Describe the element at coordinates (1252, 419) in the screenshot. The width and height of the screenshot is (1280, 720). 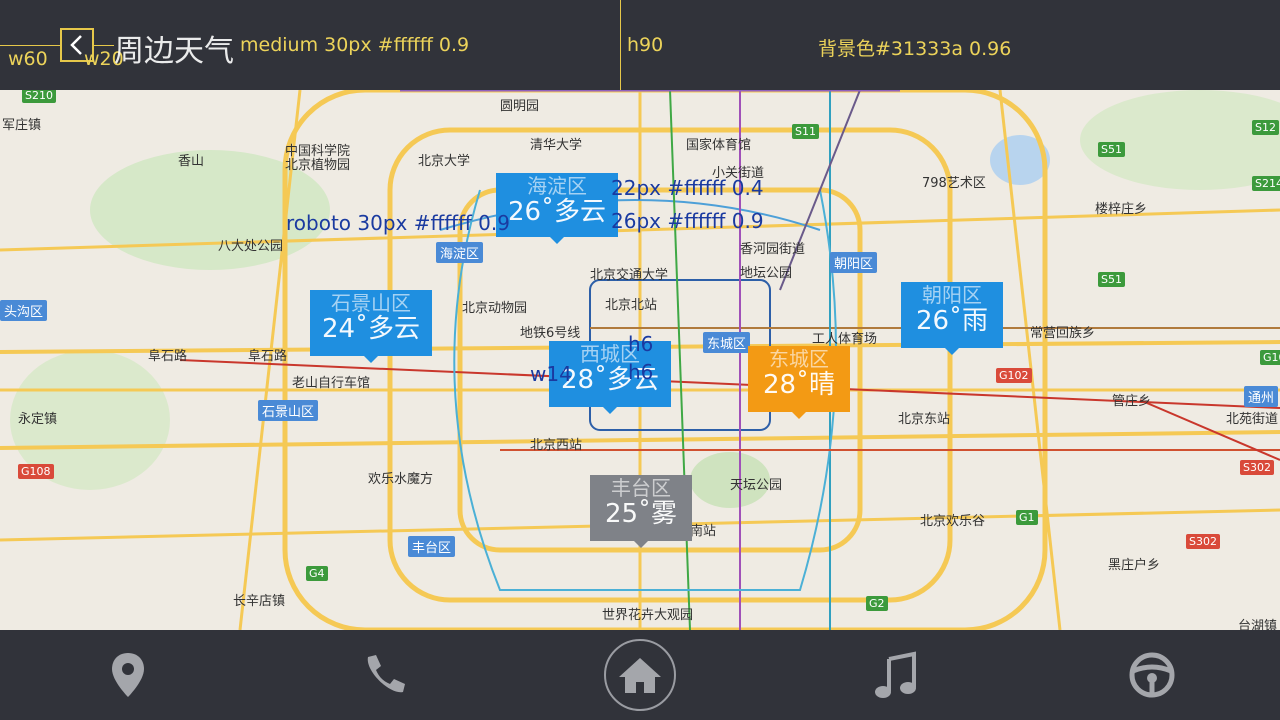
I see `map-label: 北苑街道` at that location.